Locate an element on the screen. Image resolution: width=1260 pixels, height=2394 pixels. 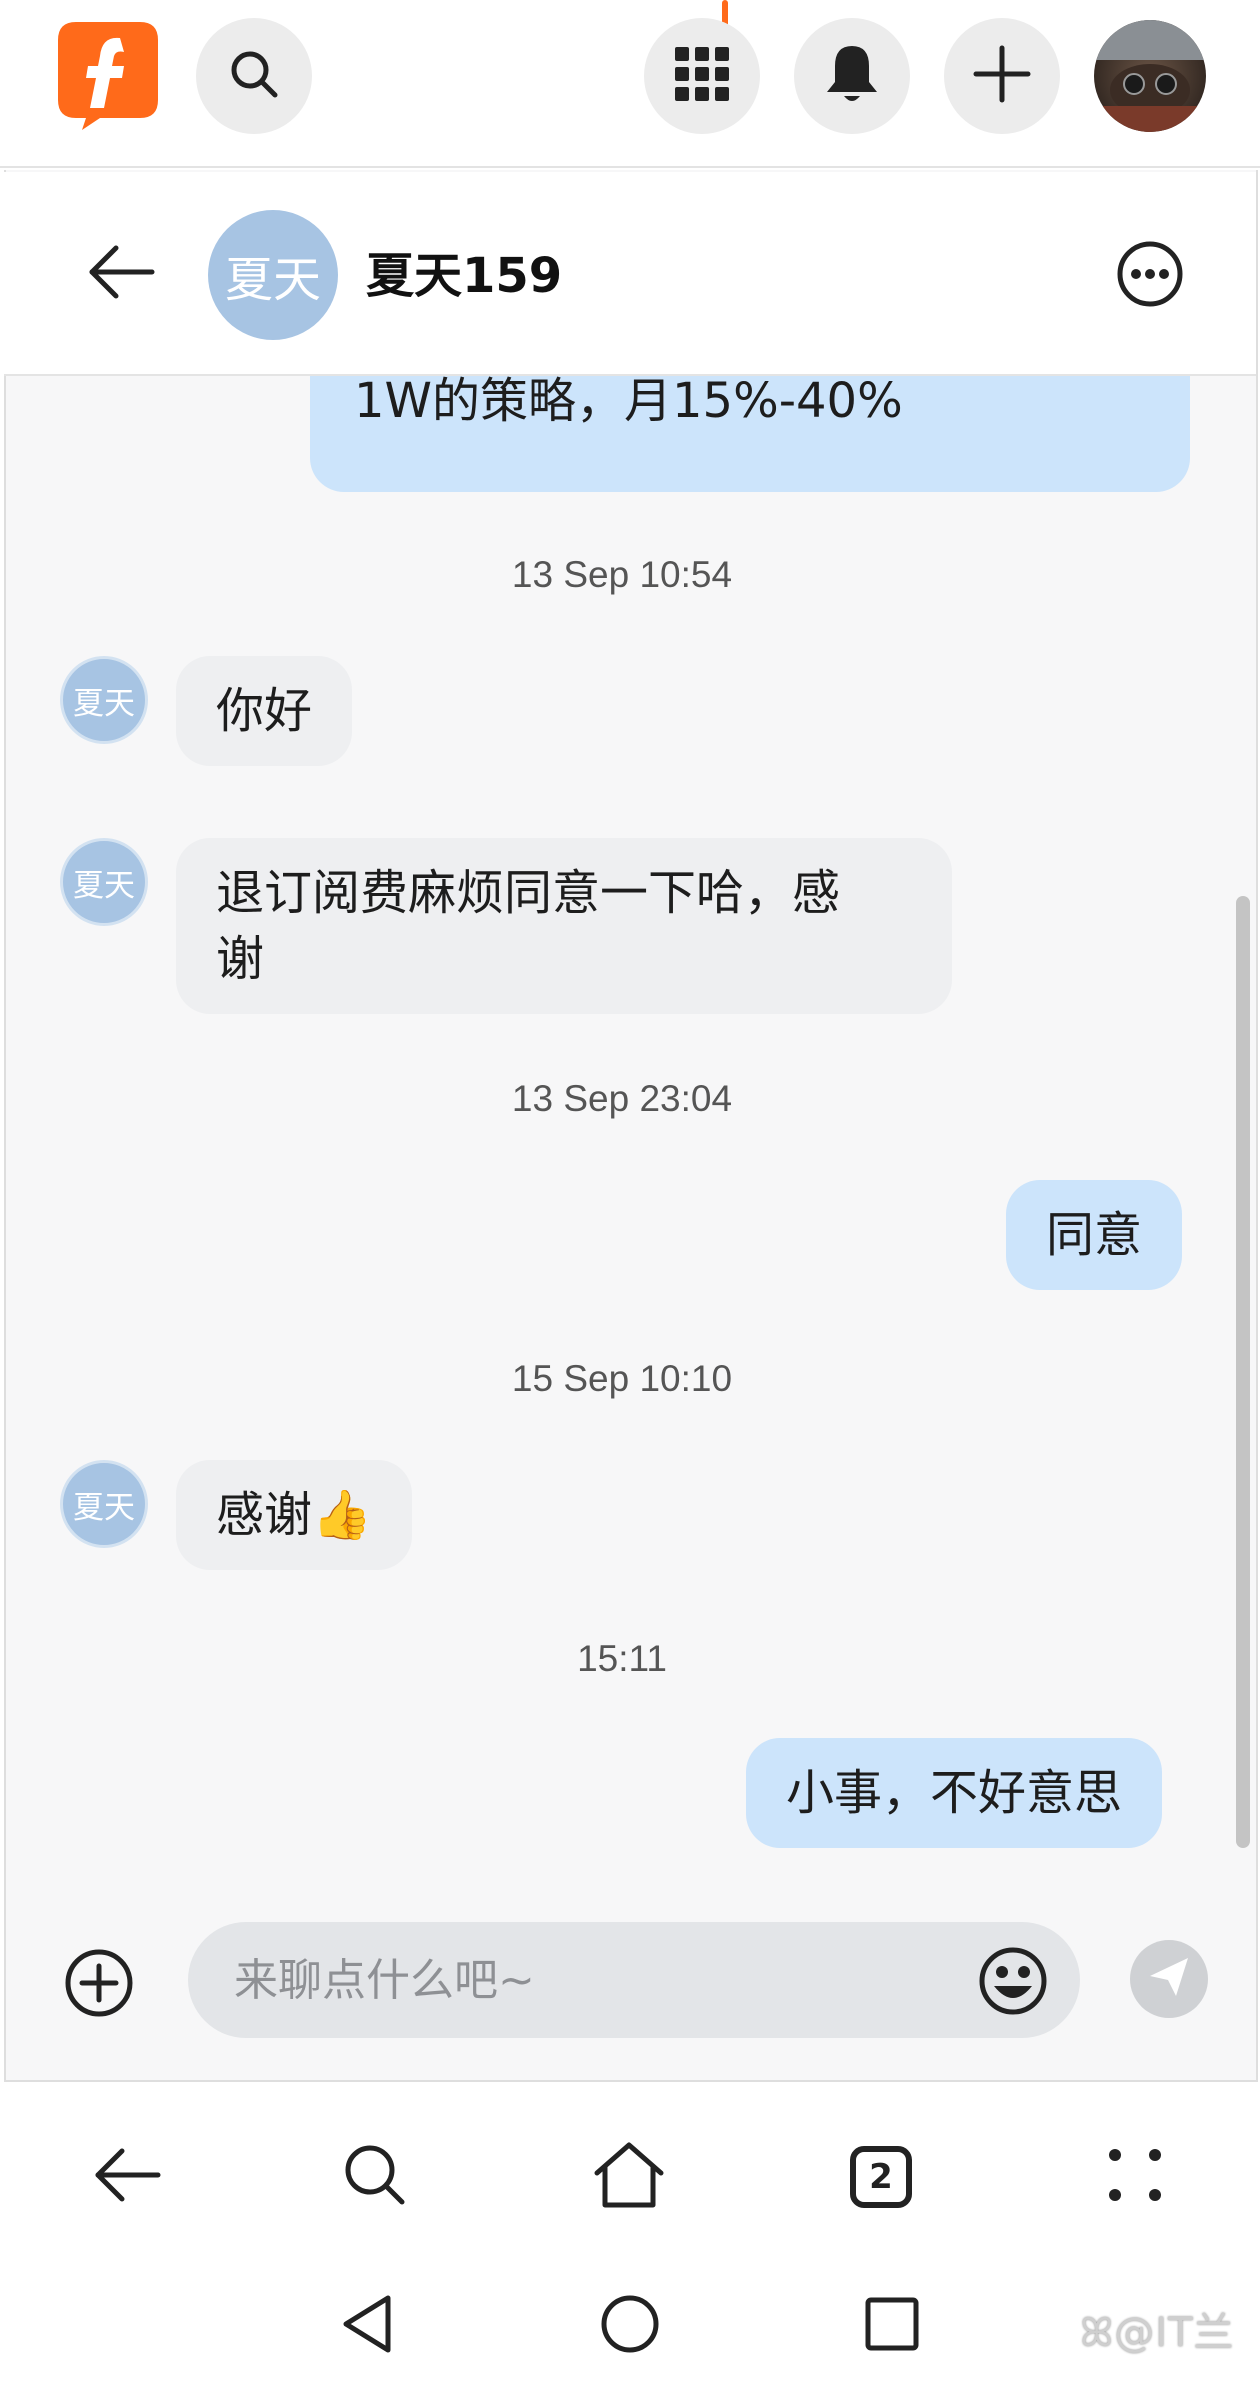
system-home-button is located at coordinates (630, 2326).